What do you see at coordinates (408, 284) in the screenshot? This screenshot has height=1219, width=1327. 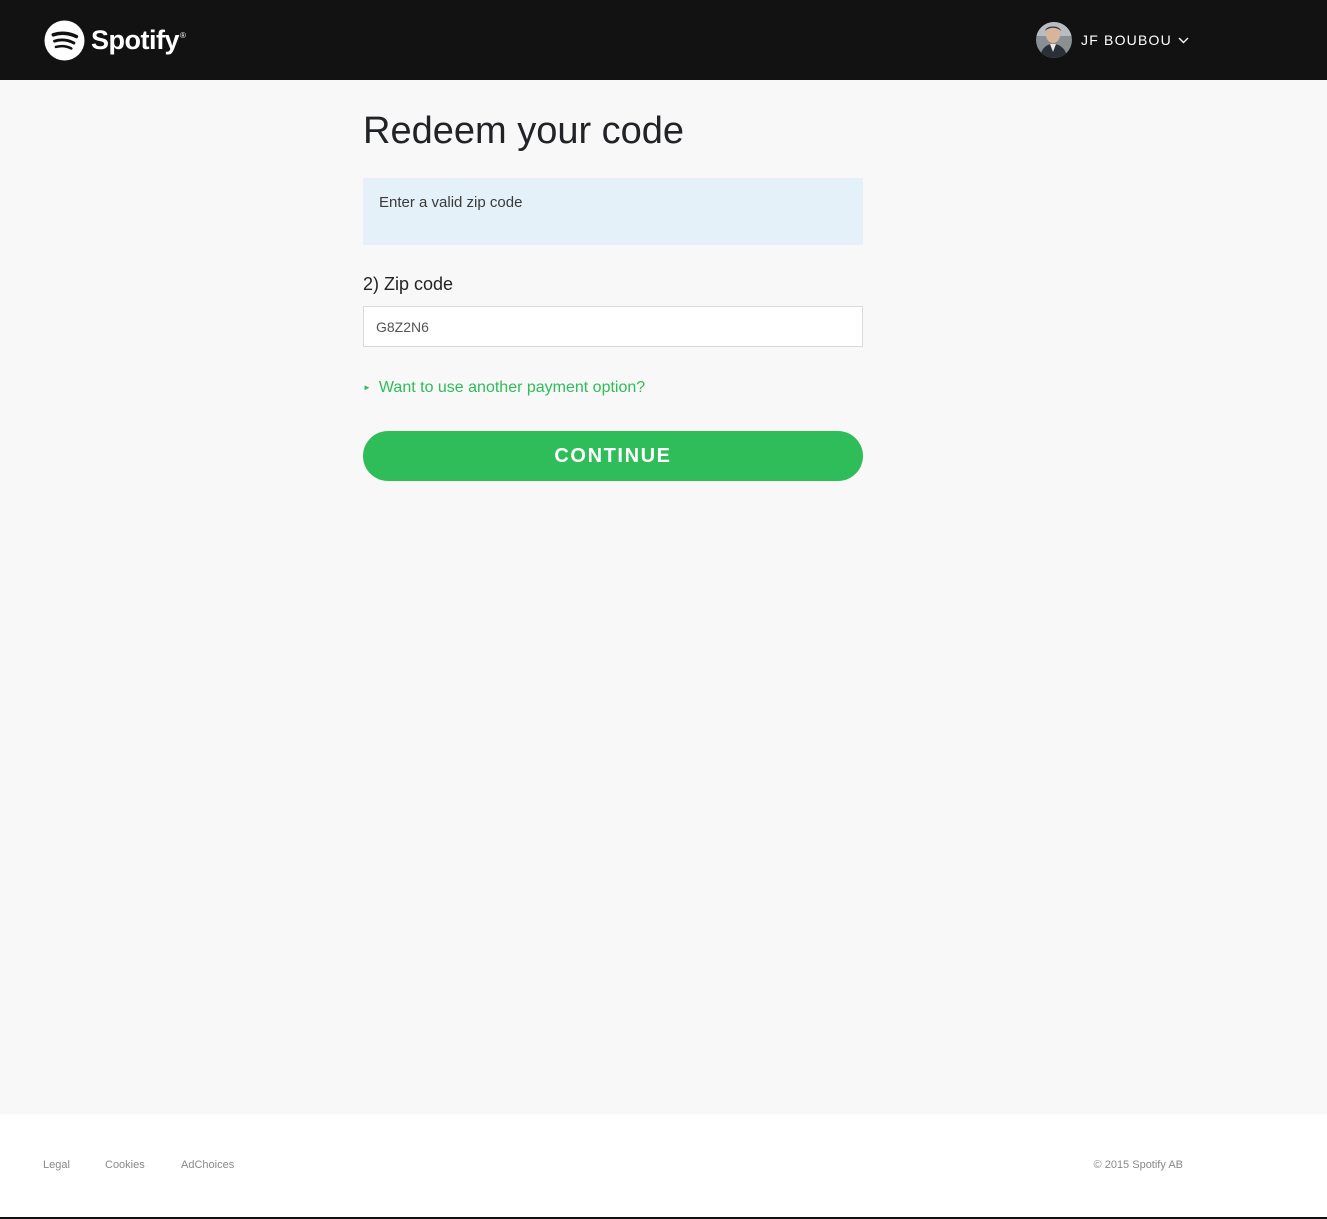 I see `zip-code-label: 2) Zip code` at bounding box center [408, 284].